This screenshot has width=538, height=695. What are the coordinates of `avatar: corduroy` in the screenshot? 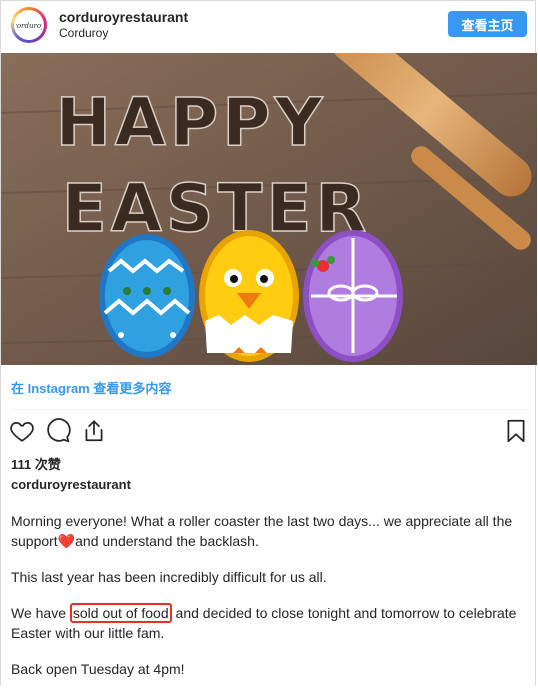 It's located at (29, 25).